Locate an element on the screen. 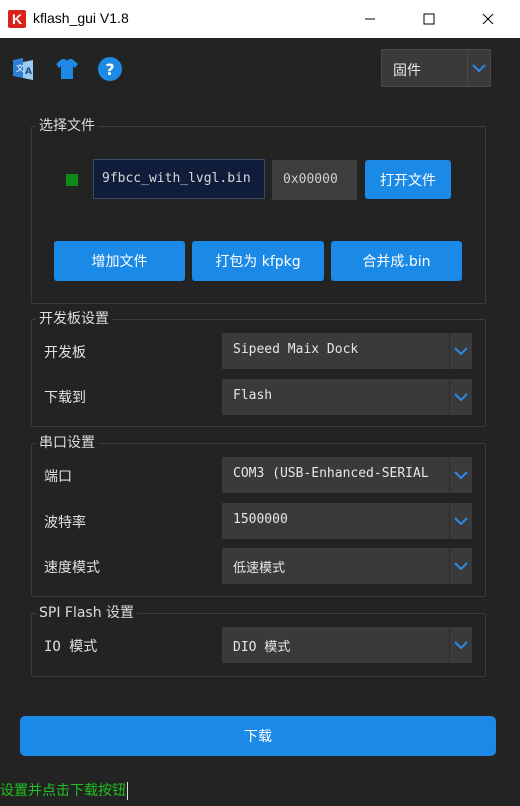 The image size is (520, 806). status-text: 设置并点击下载按钮 is located at coordinates (63, 791).